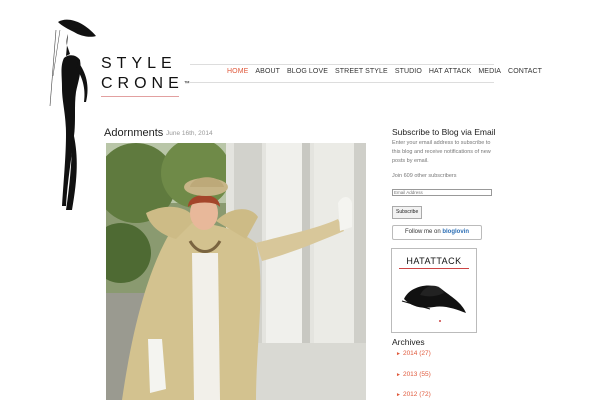 This screenshot has height=400, width=600. What do you see at coordinates (342, 64) in the screenshot?
I see `nav-top-divider` at bounding box center [342, 64].